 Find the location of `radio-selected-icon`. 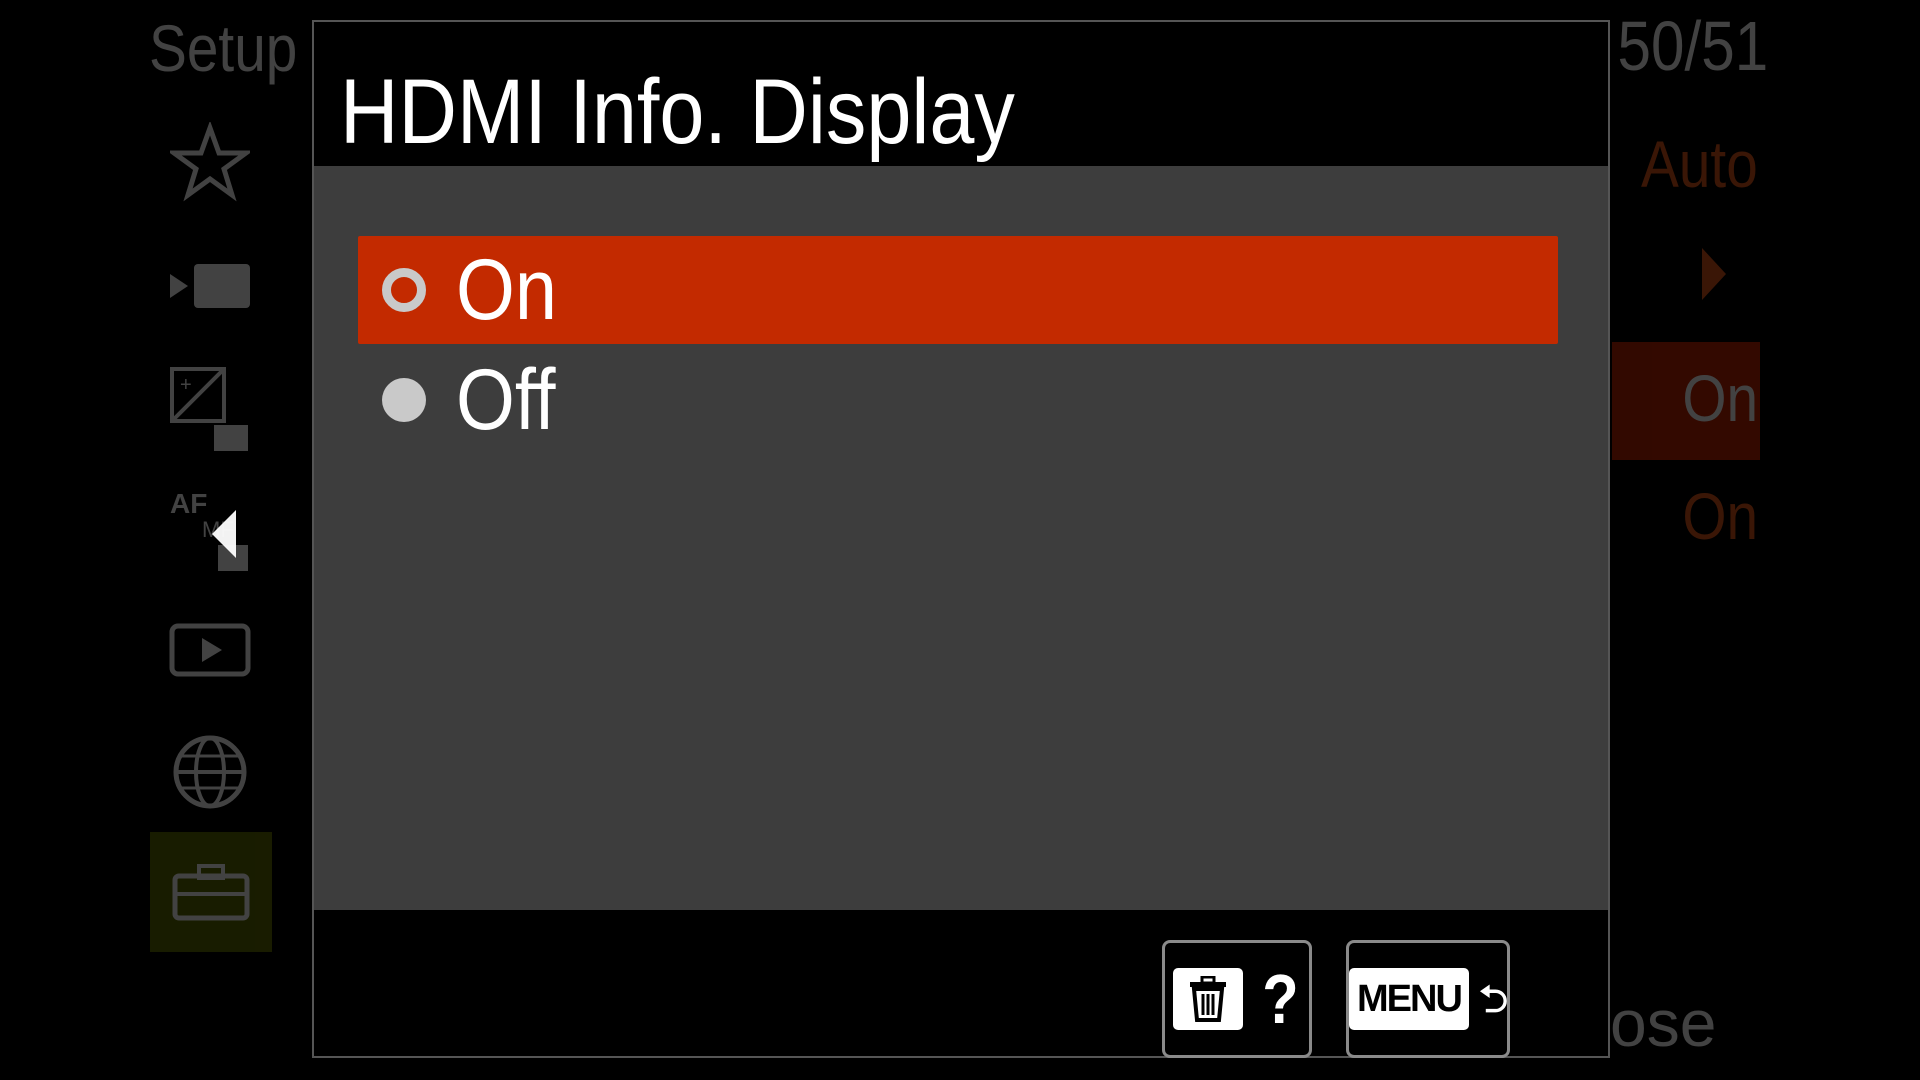

radio-selected-icon is located at coordinates (404, 290).